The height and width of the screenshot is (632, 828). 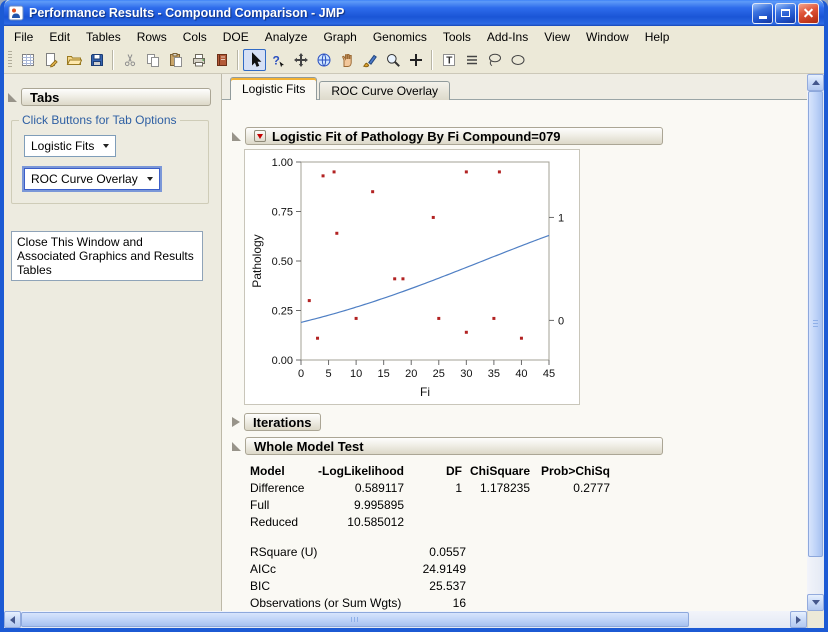 What do you see at coordinates (221, 60) in the screenshot?
I see `journal-button` at bounding box center [221, 60].